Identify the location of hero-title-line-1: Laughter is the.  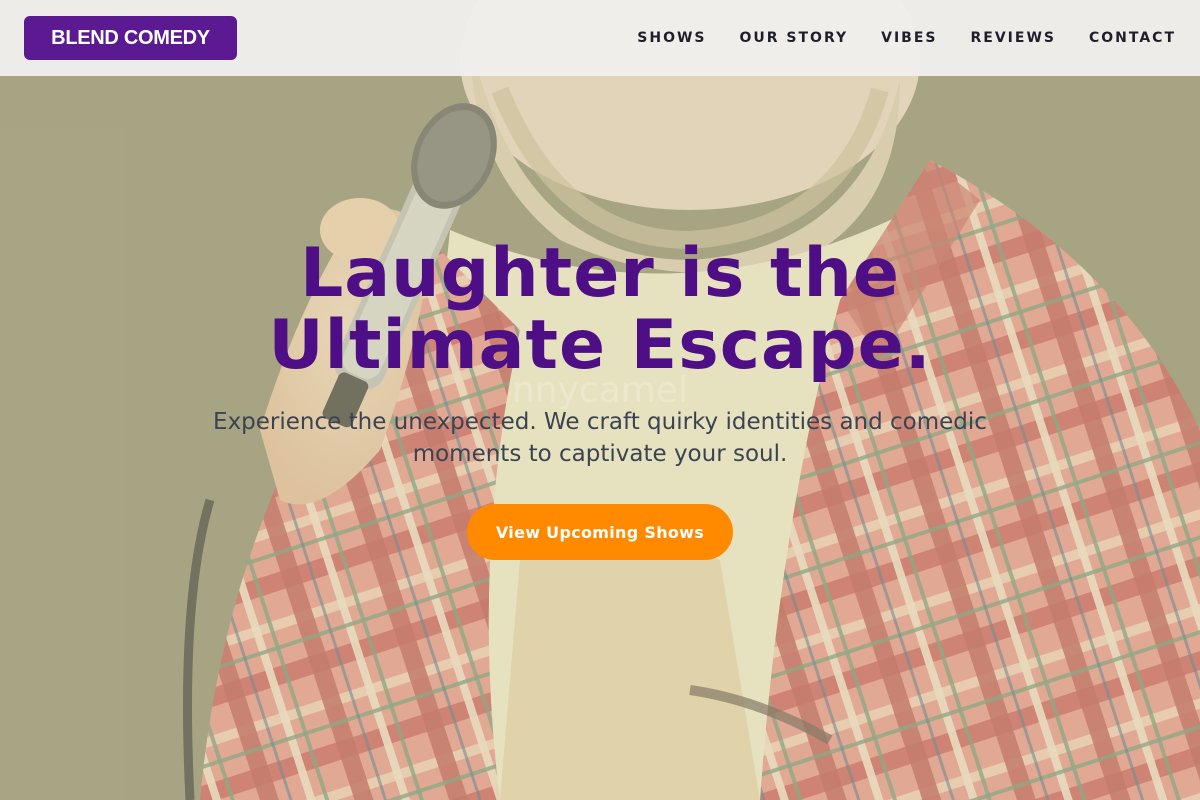
(600, 273).